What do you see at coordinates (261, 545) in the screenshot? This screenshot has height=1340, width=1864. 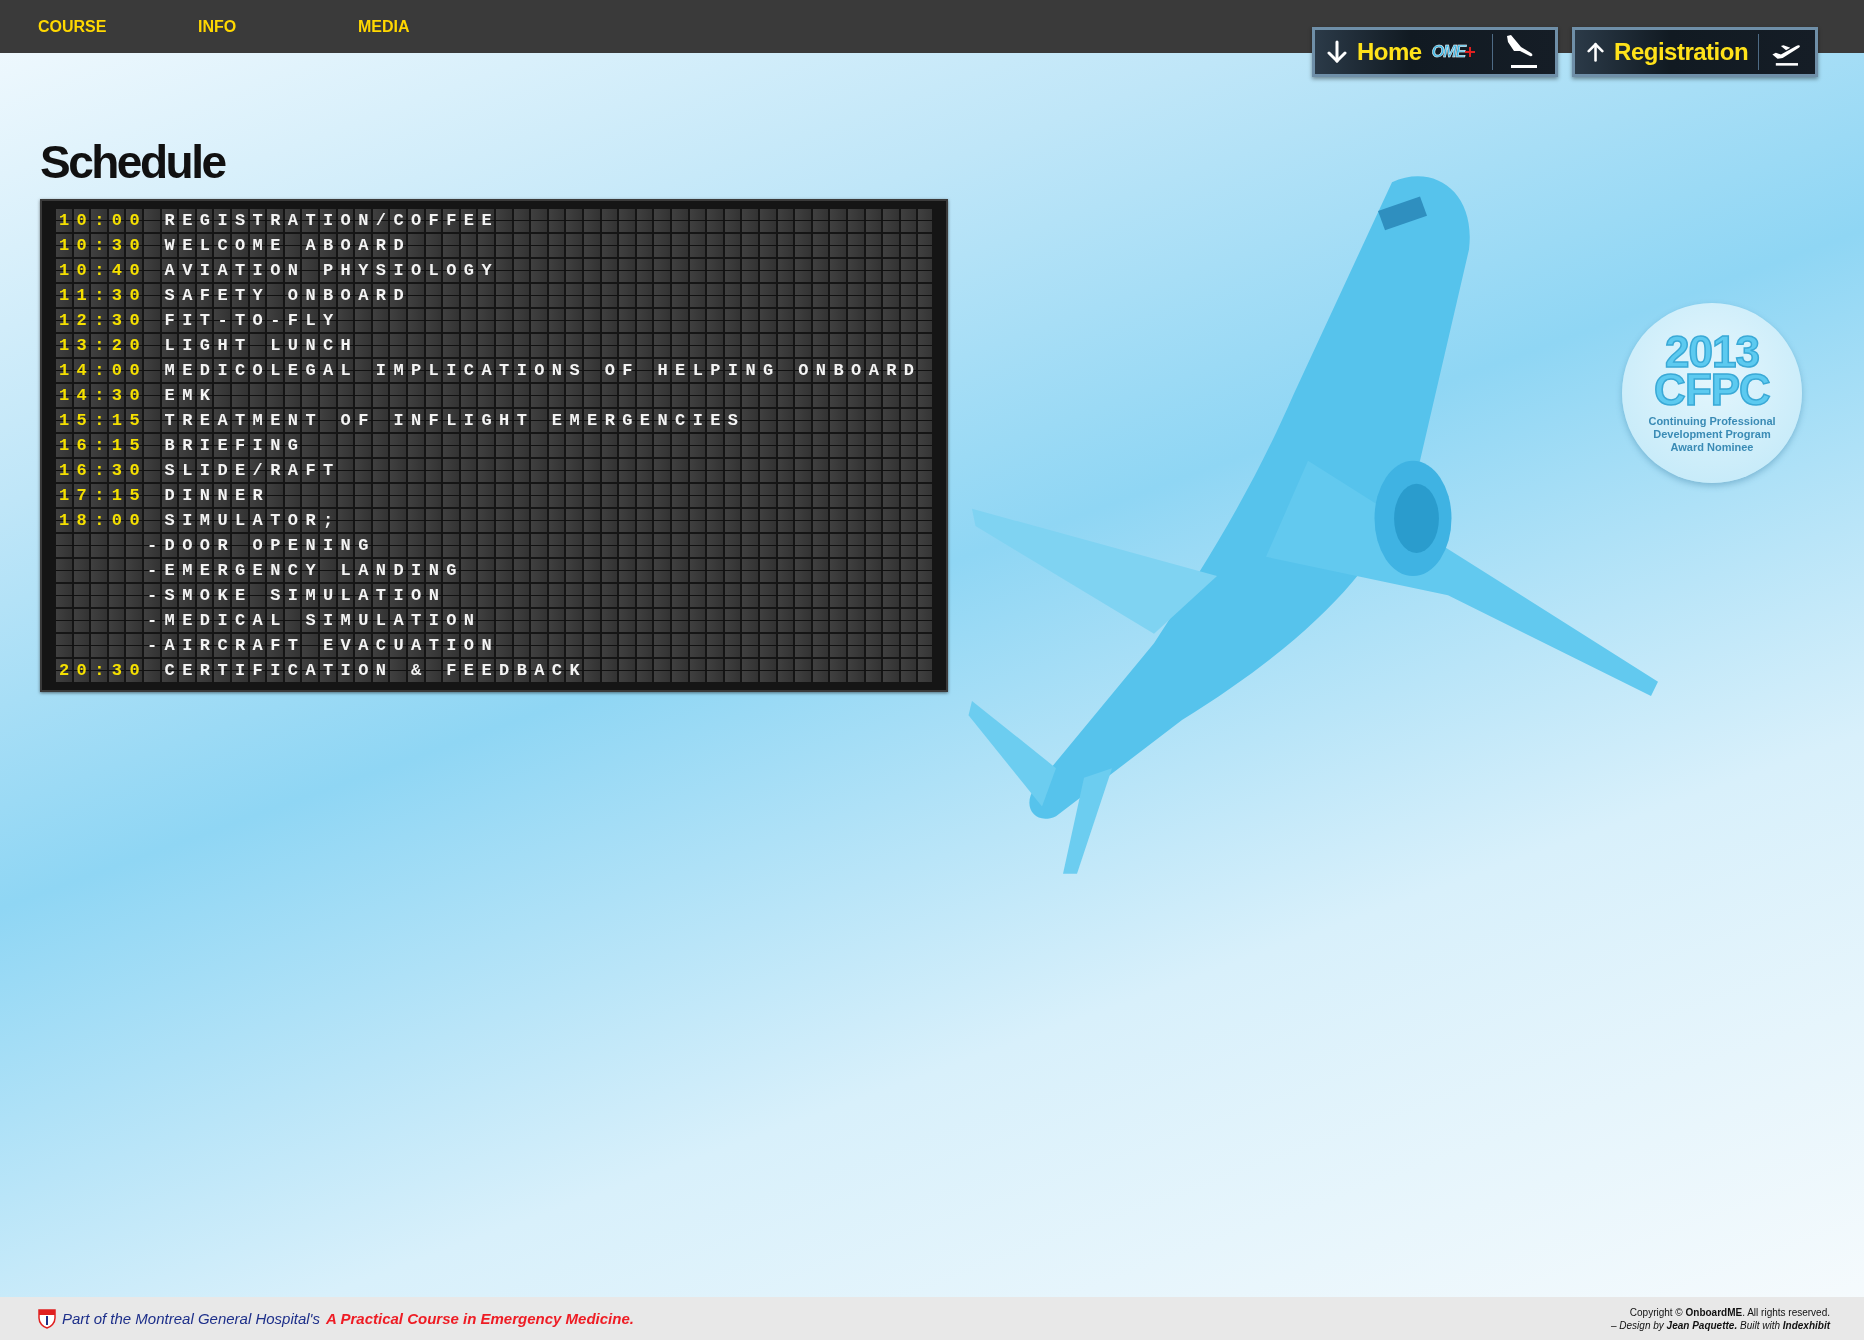 I see `schedule-item: -DOOR OPENING` at bounding box center [261, 545].